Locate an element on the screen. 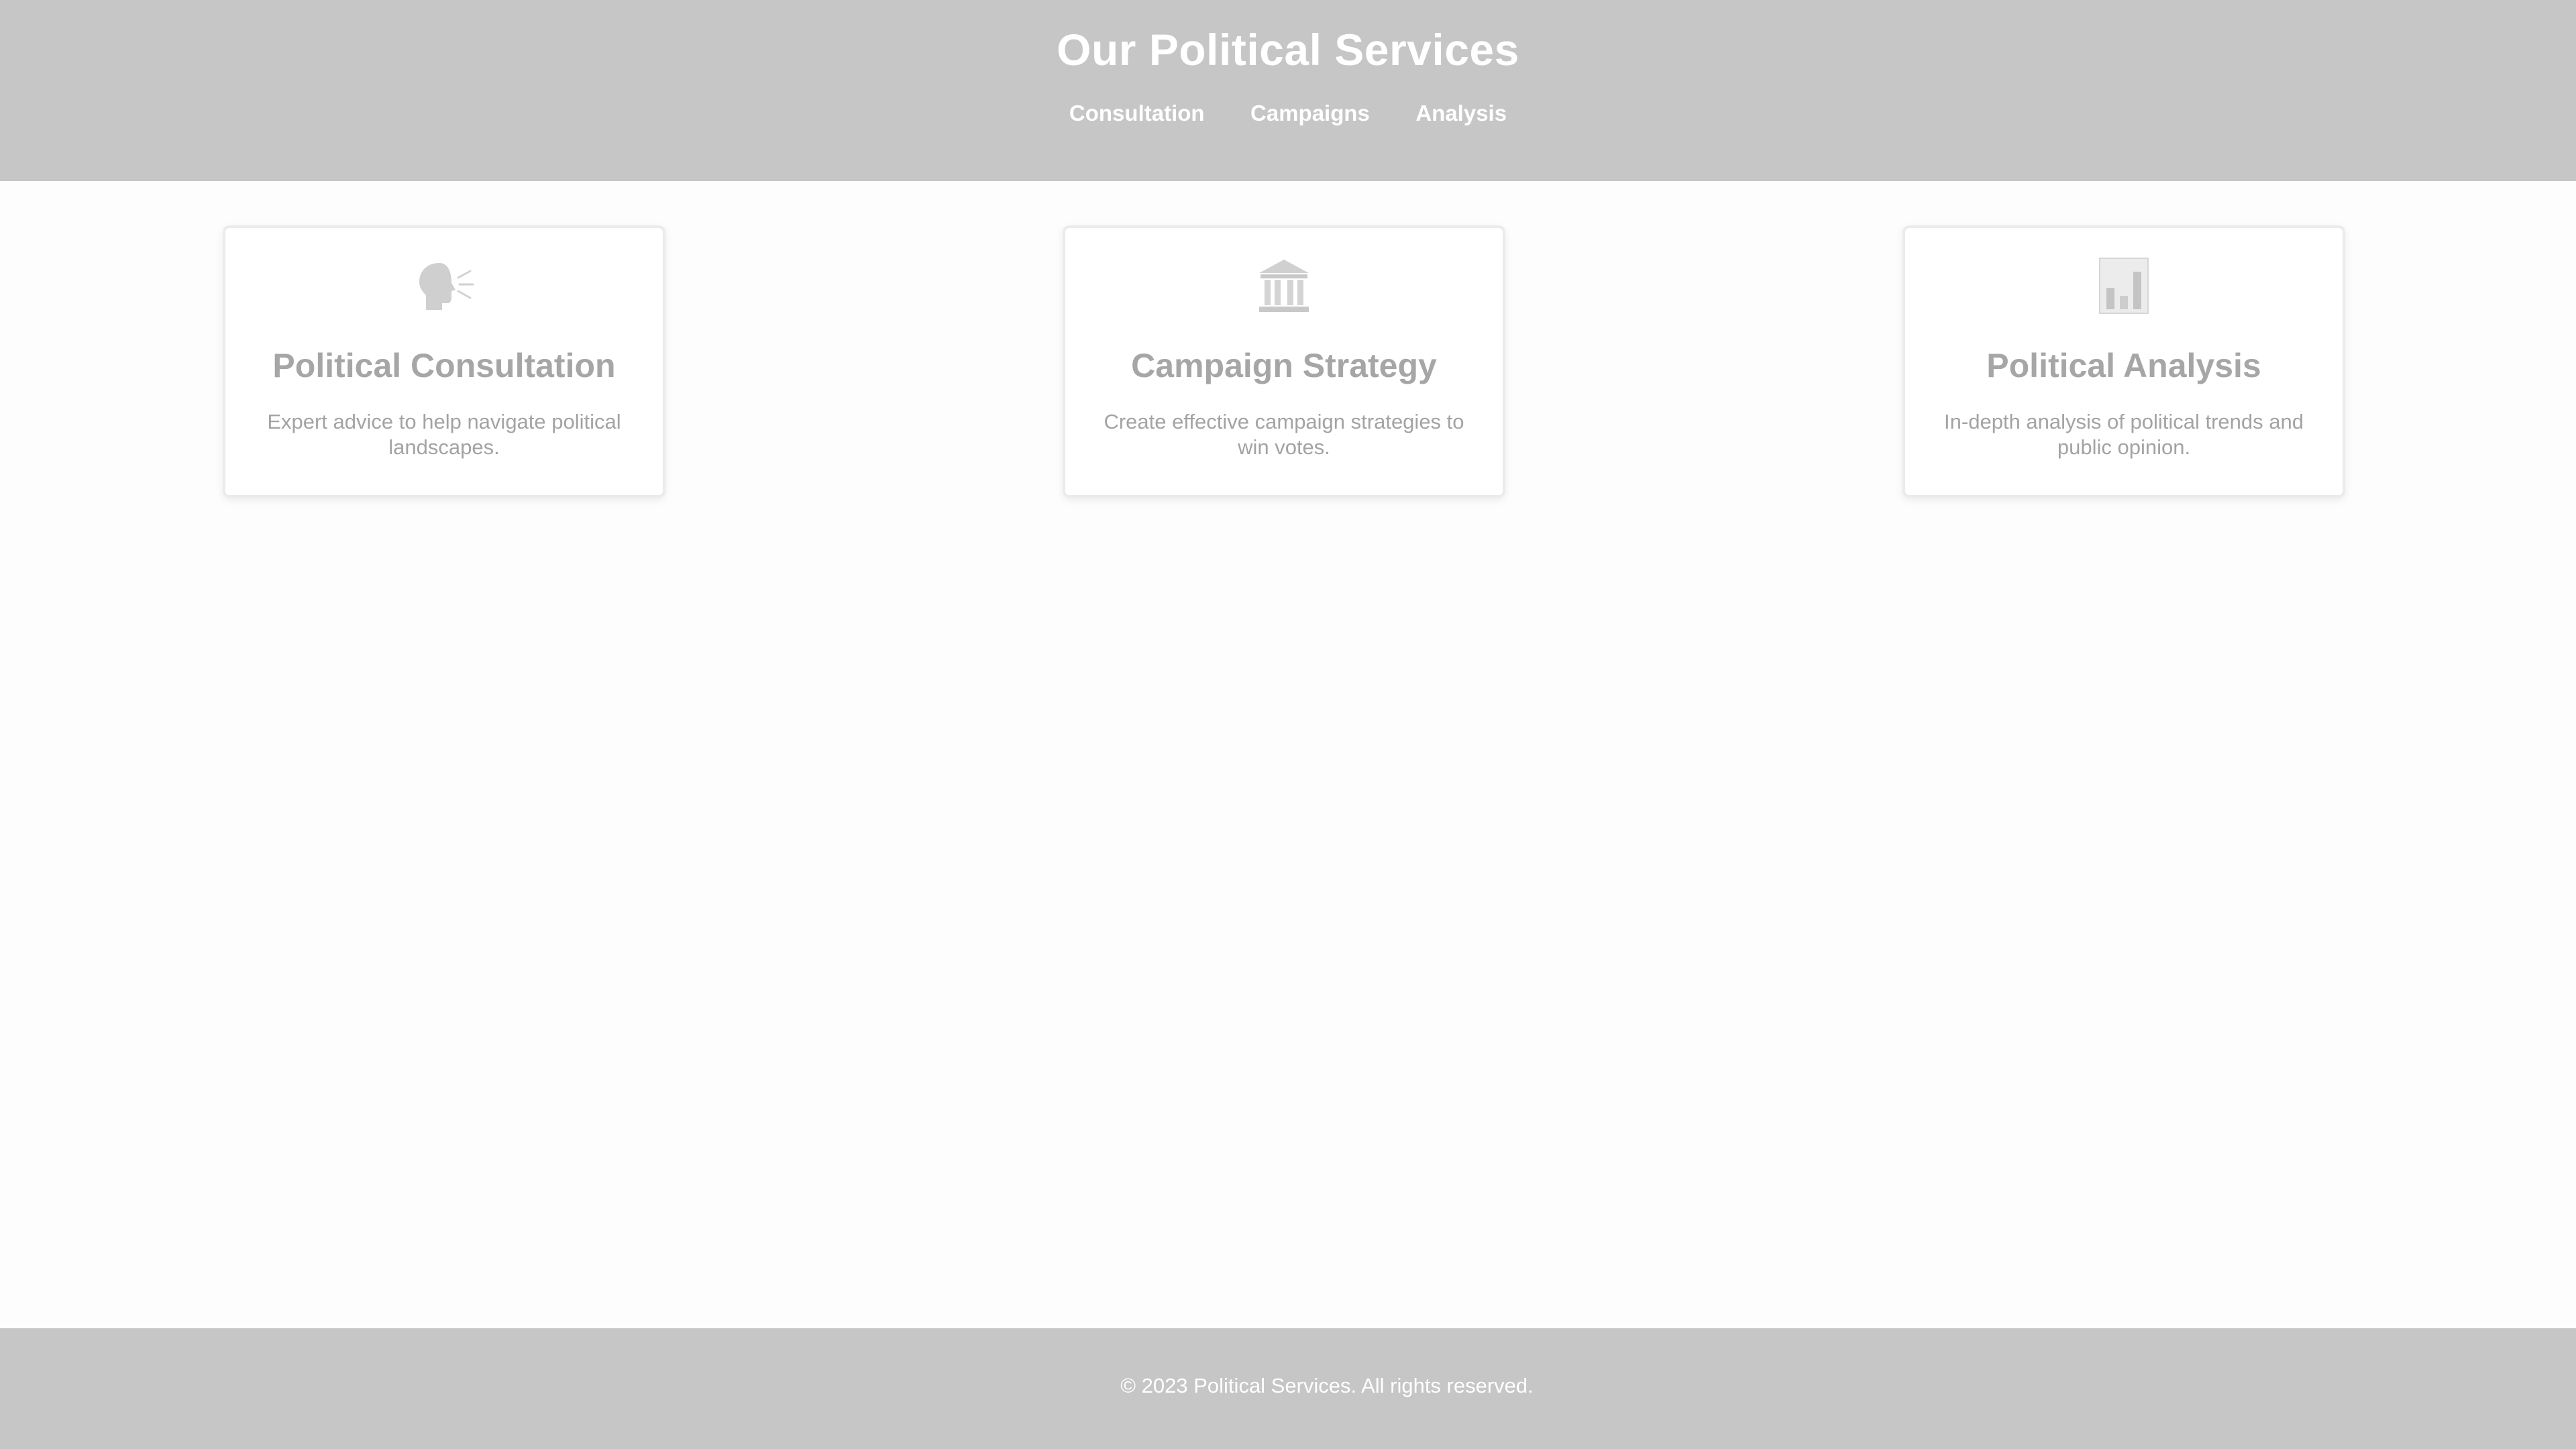 The image size is (2576, 1449). main-nav: Consultation Campaigns Analysis is located at coordinates (1288, 113).